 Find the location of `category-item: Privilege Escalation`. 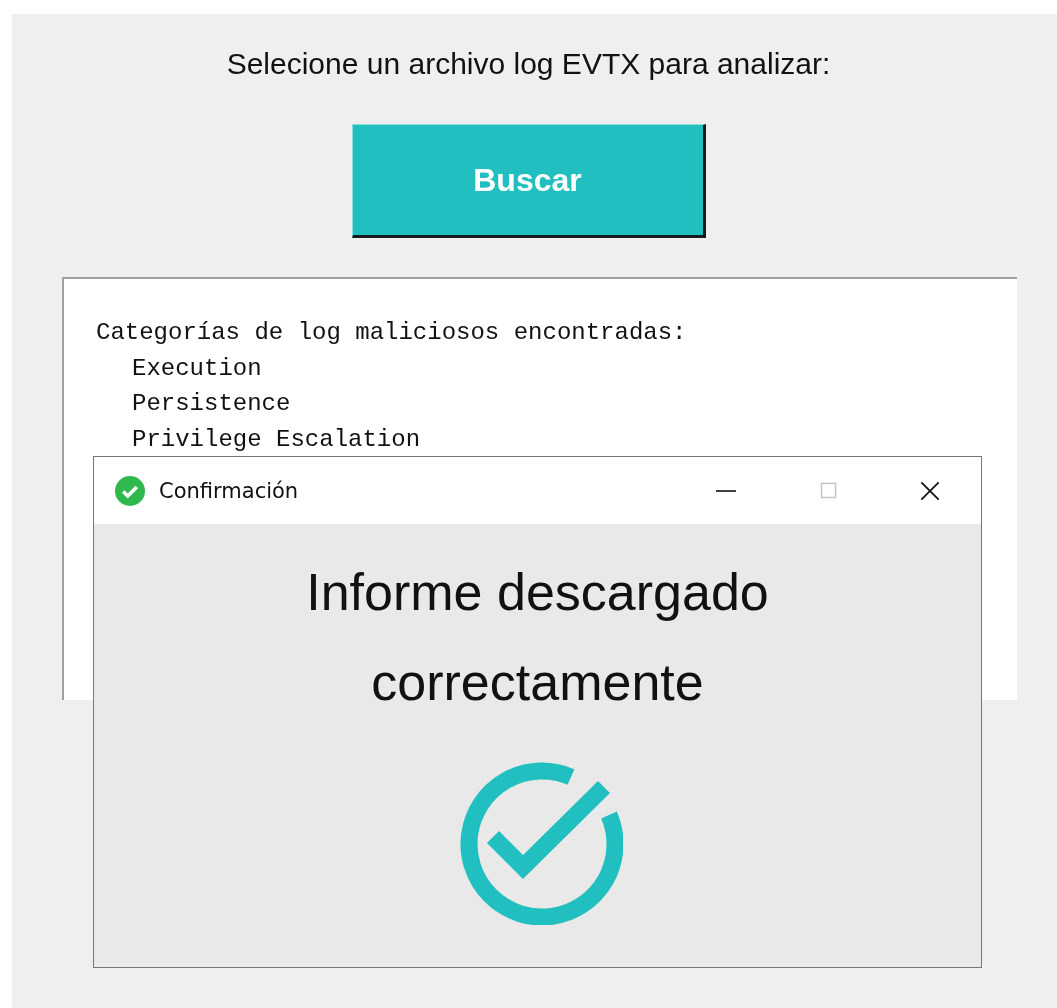

category-item: Privilege Escalation is located at coordinates (276, 439).